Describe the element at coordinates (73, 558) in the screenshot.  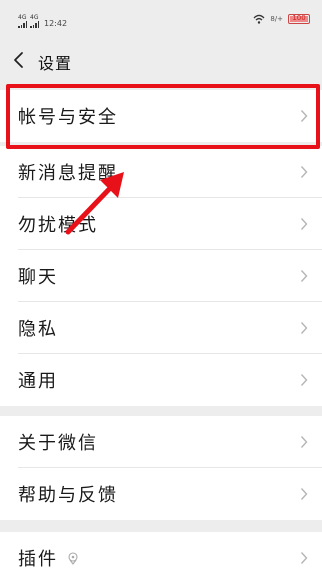
I see `location-pin-icon` at that location.